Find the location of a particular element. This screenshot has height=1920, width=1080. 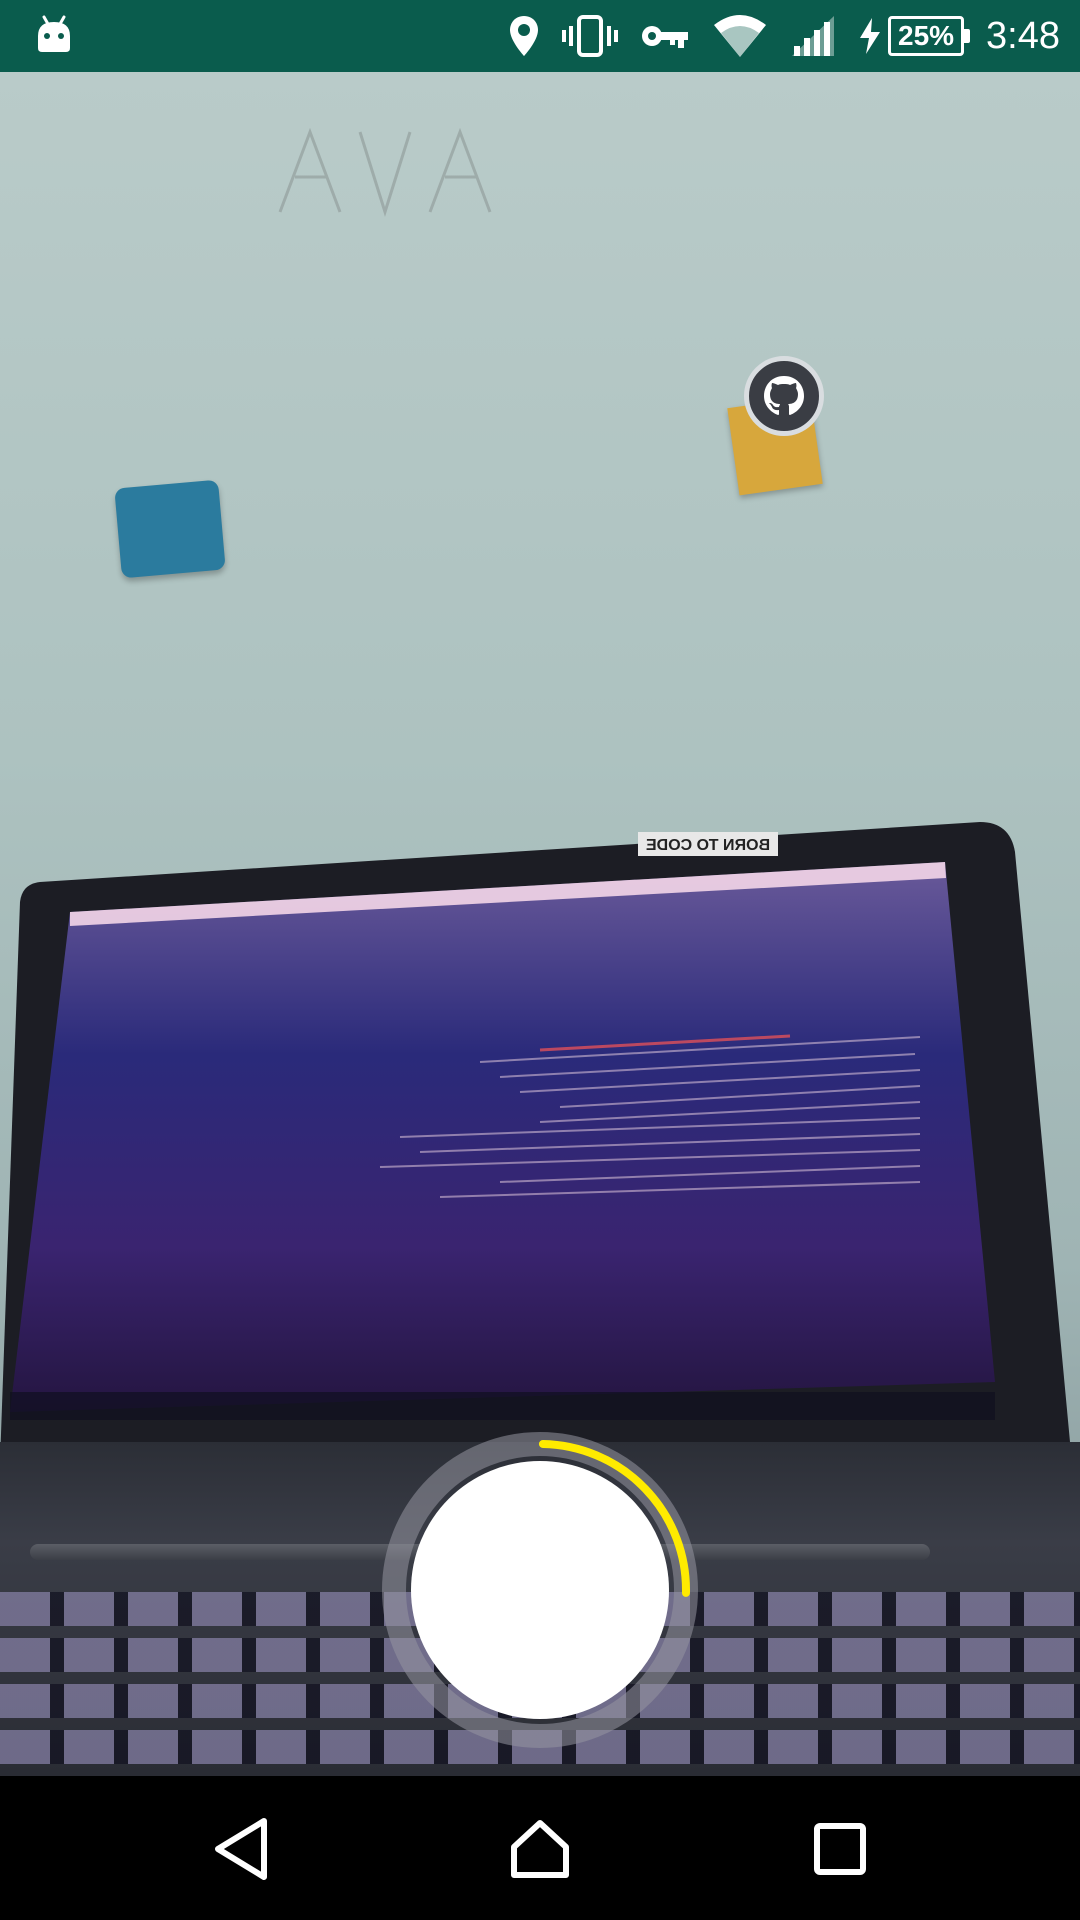

recents-icon is located at coordinates (840, 1850).